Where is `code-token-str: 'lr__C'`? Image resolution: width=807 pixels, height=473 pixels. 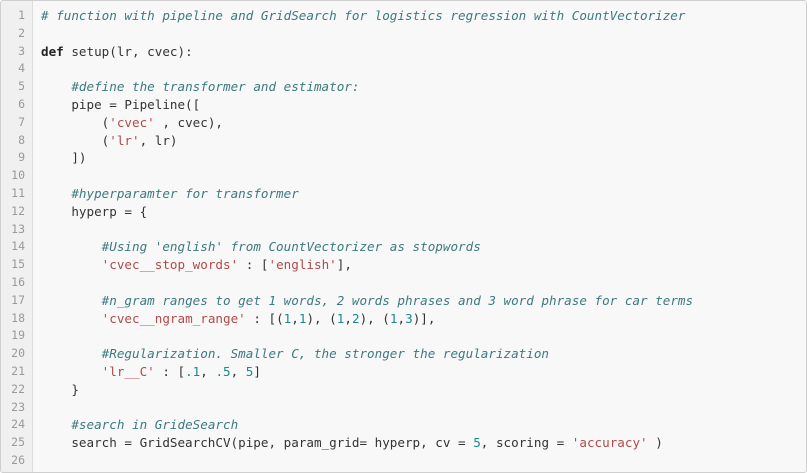
code-token-str: 'lr__C' is located at coordinates (128, 371).